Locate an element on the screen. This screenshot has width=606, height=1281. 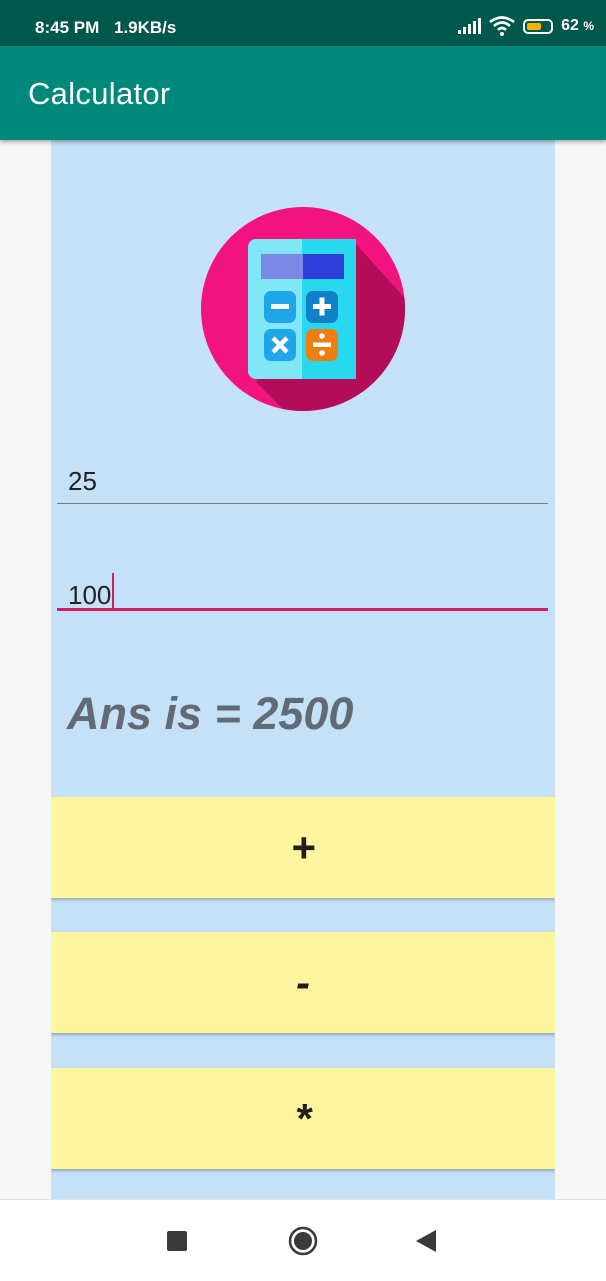
status-right: 62 % is located at coordinates (525, 26).